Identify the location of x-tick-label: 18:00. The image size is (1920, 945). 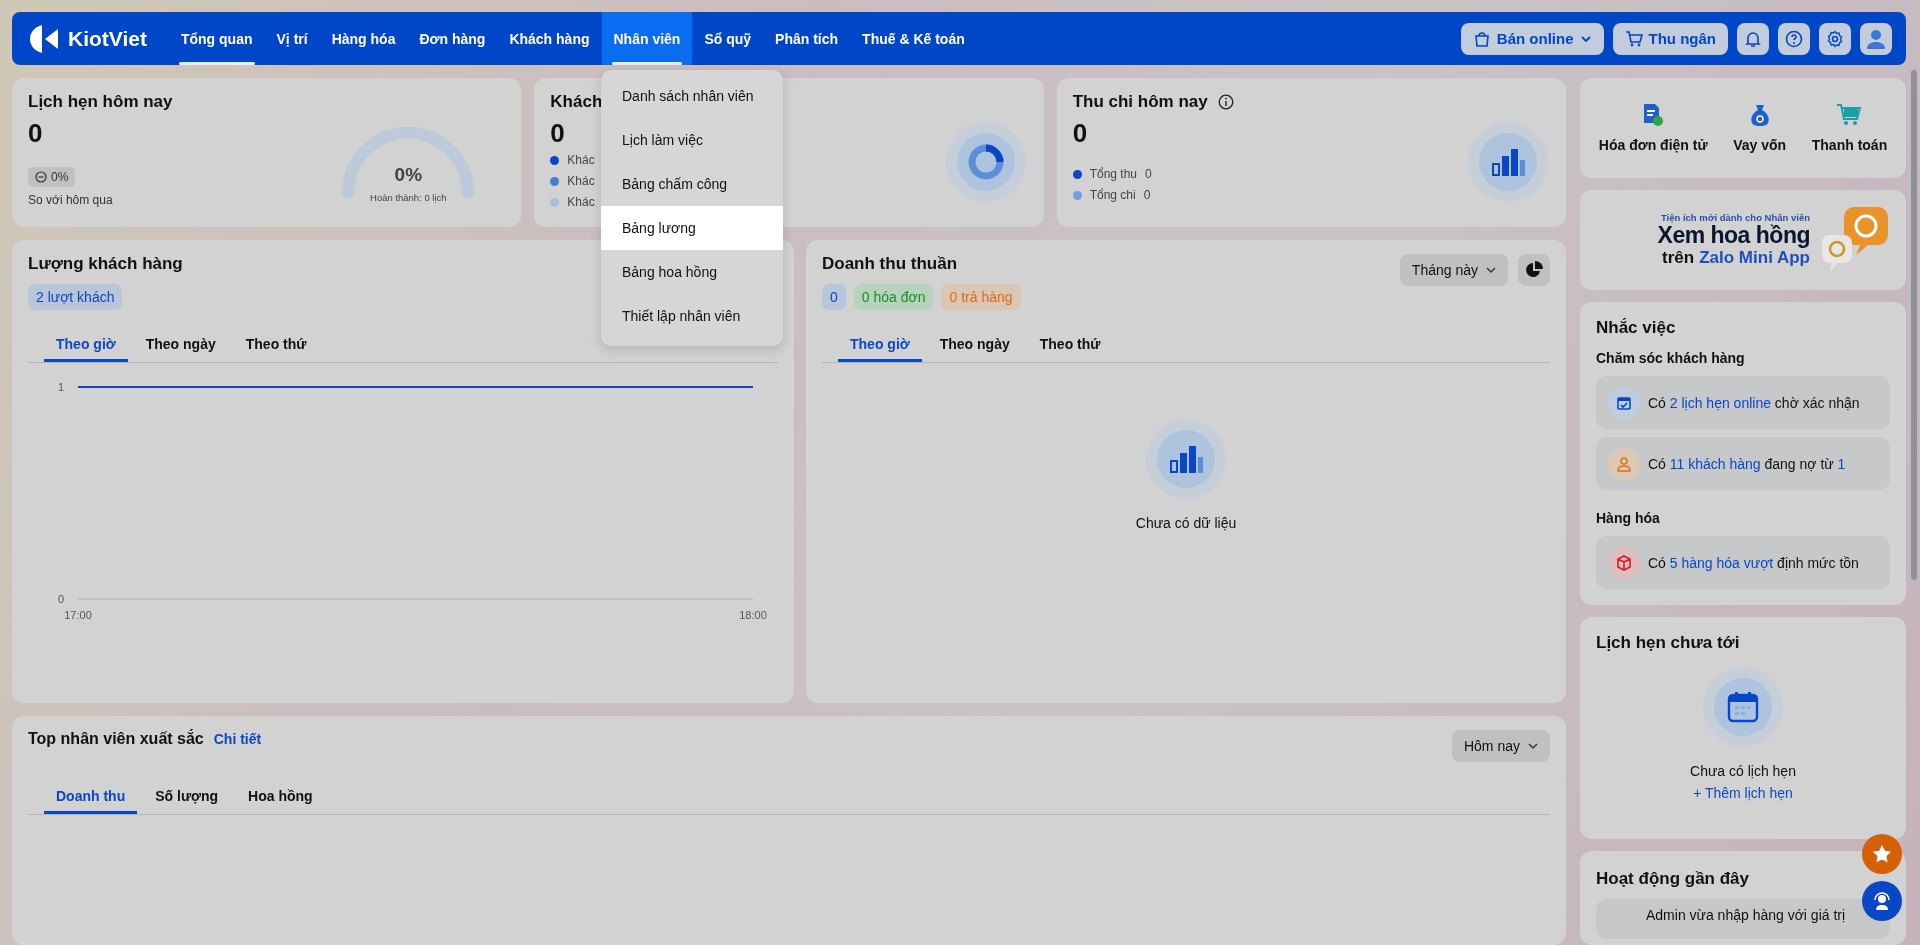
(753, 615).